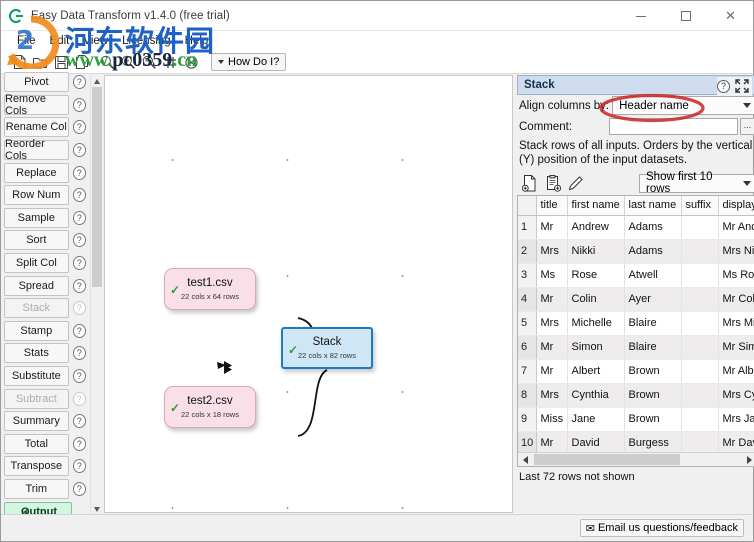 Image resolution: width=754 pixels, height=542 pixels. I want to click on sidebar-item-sort: Sort, so click(36, 240).